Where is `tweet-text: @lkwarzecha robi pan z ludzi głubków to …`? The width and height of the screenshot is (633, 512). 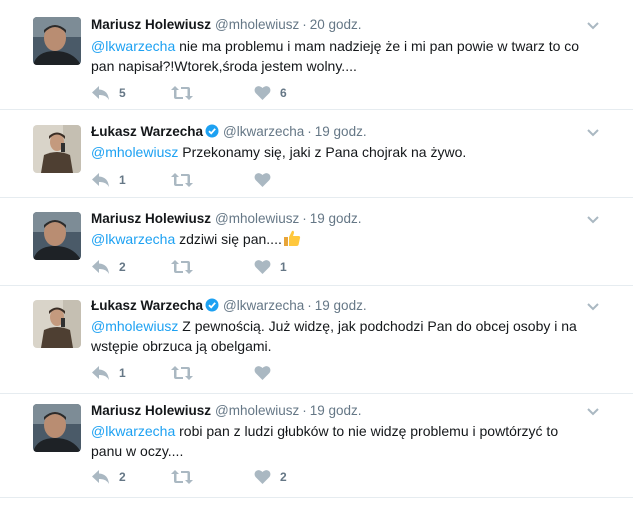 tweet-text: @lkwarzecha robi pan z ludzi głubków to … is located at coordinates (341, 441).